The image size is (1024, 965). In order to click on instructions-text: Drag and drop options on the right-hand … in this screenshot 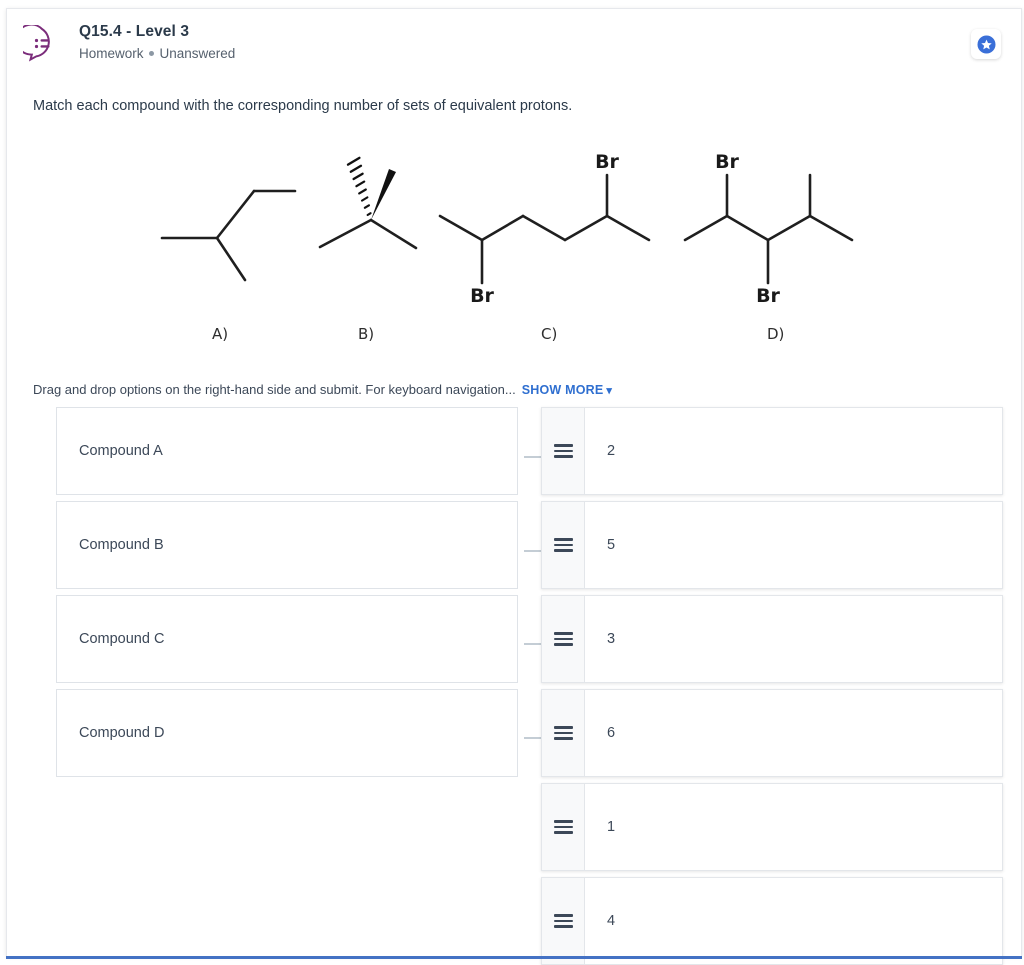, I will do `click(274, 389)`.